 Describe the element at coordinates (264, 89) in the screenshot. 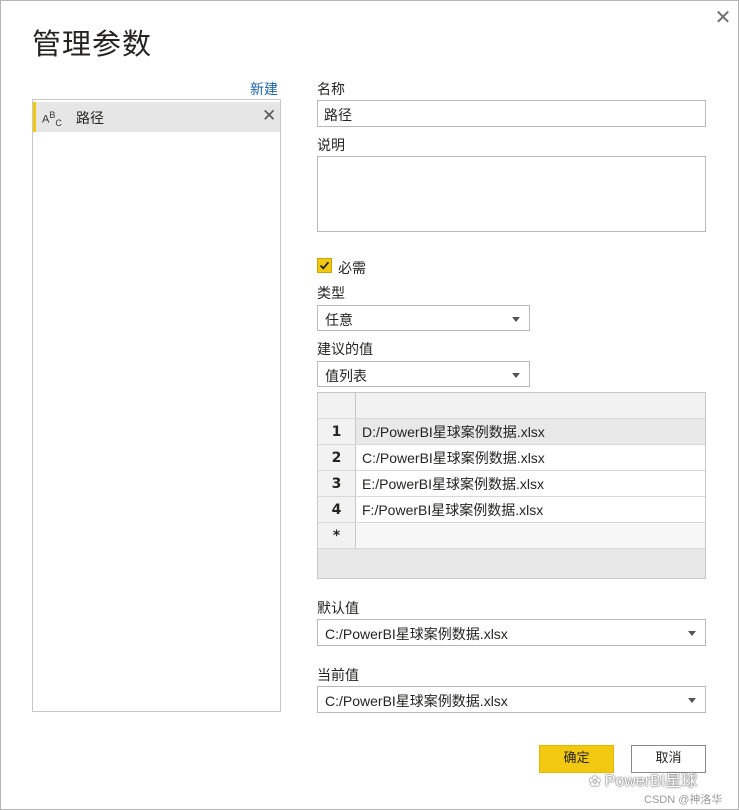

I see `new-parameter-link: 新建` at that location.